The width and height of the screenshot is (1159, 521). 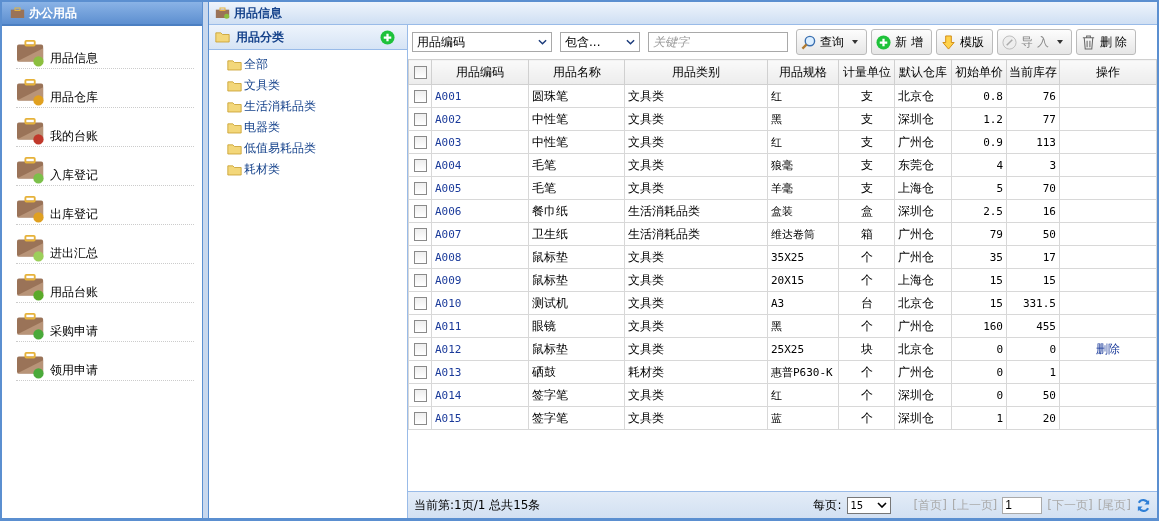 I want to click on trash-icon, so click(x=1088, y=42).